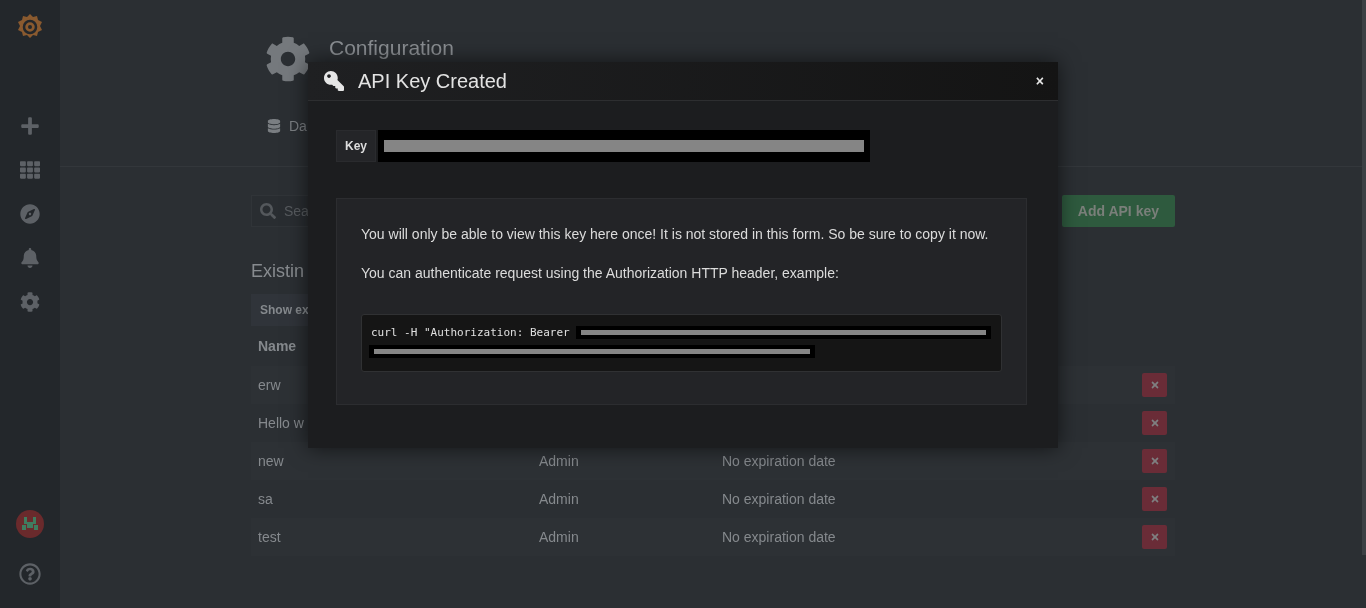 Image resolution: width=1366 pixels, height=608 pixels. I want to click on table-cell: Hello w, so click(281, 423).